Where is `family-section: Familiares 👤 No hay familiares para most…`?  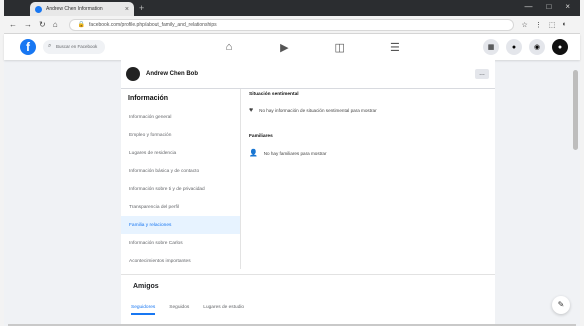
family-section: Familiares 👤 No hay familiares para most… is located at coordinates (366, 145).